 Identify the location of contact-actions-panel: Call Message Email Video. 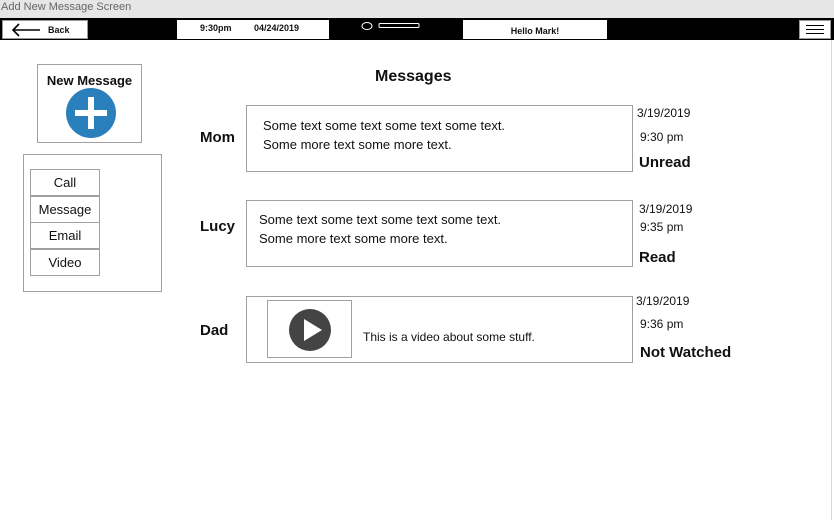
(92, 223).